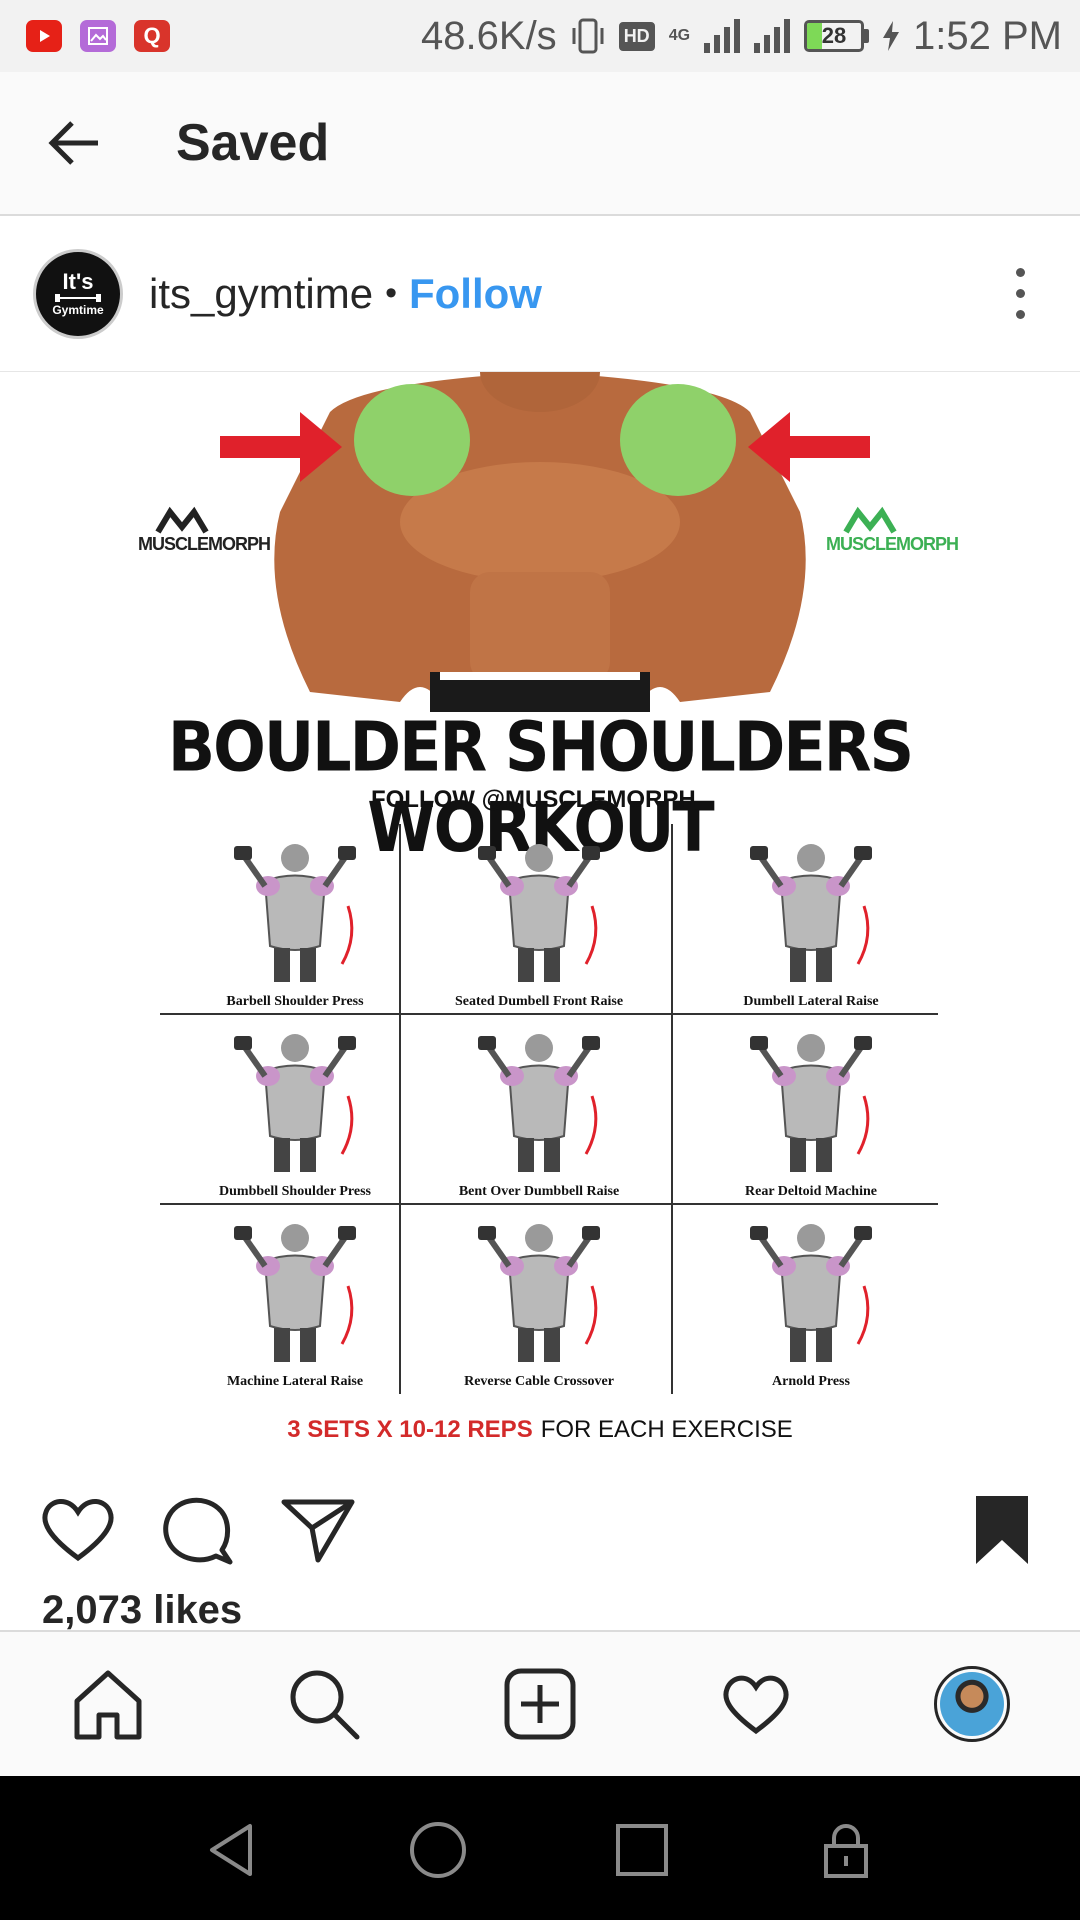  I want to click on vibrate-icon, so click(588, 36).